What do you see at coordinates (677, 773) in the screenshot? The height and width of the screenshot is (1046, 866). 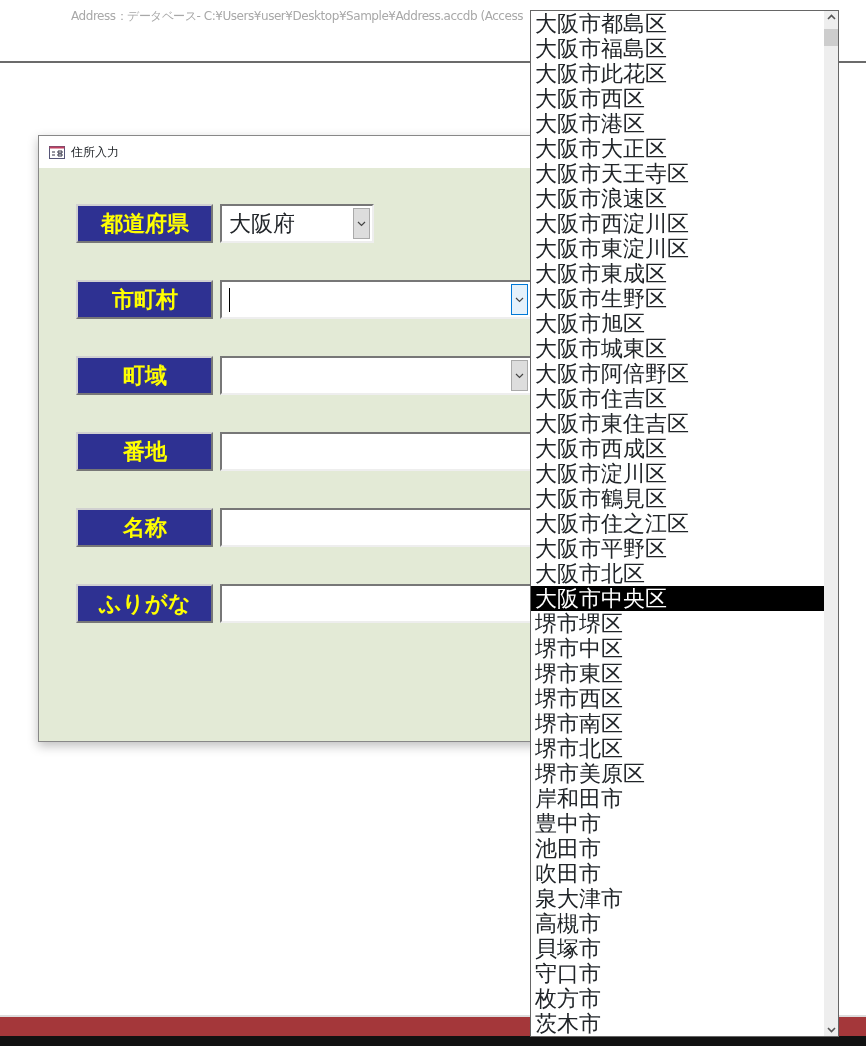 I see `list-item: 堺市美原区` at bounding box center [677, 773].